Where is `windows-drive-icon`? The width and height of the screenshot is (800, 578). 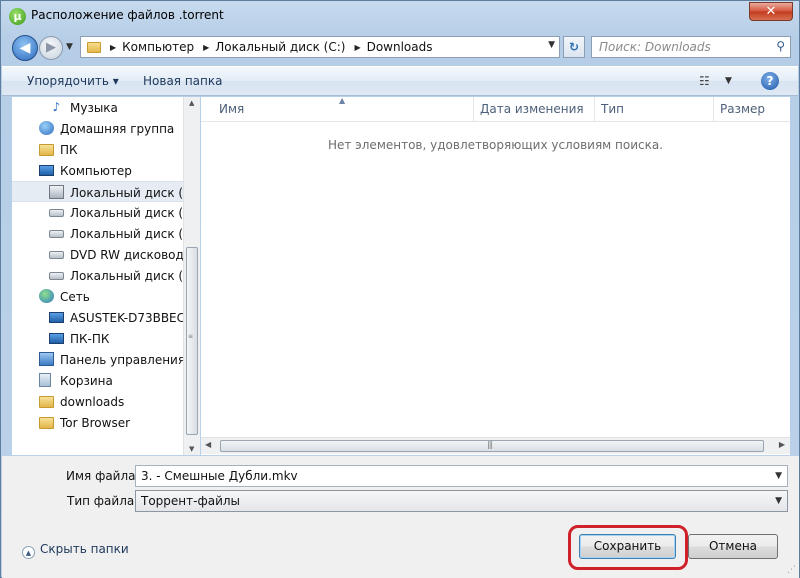
windows-drive-icon is located at coordinates (56, 192).